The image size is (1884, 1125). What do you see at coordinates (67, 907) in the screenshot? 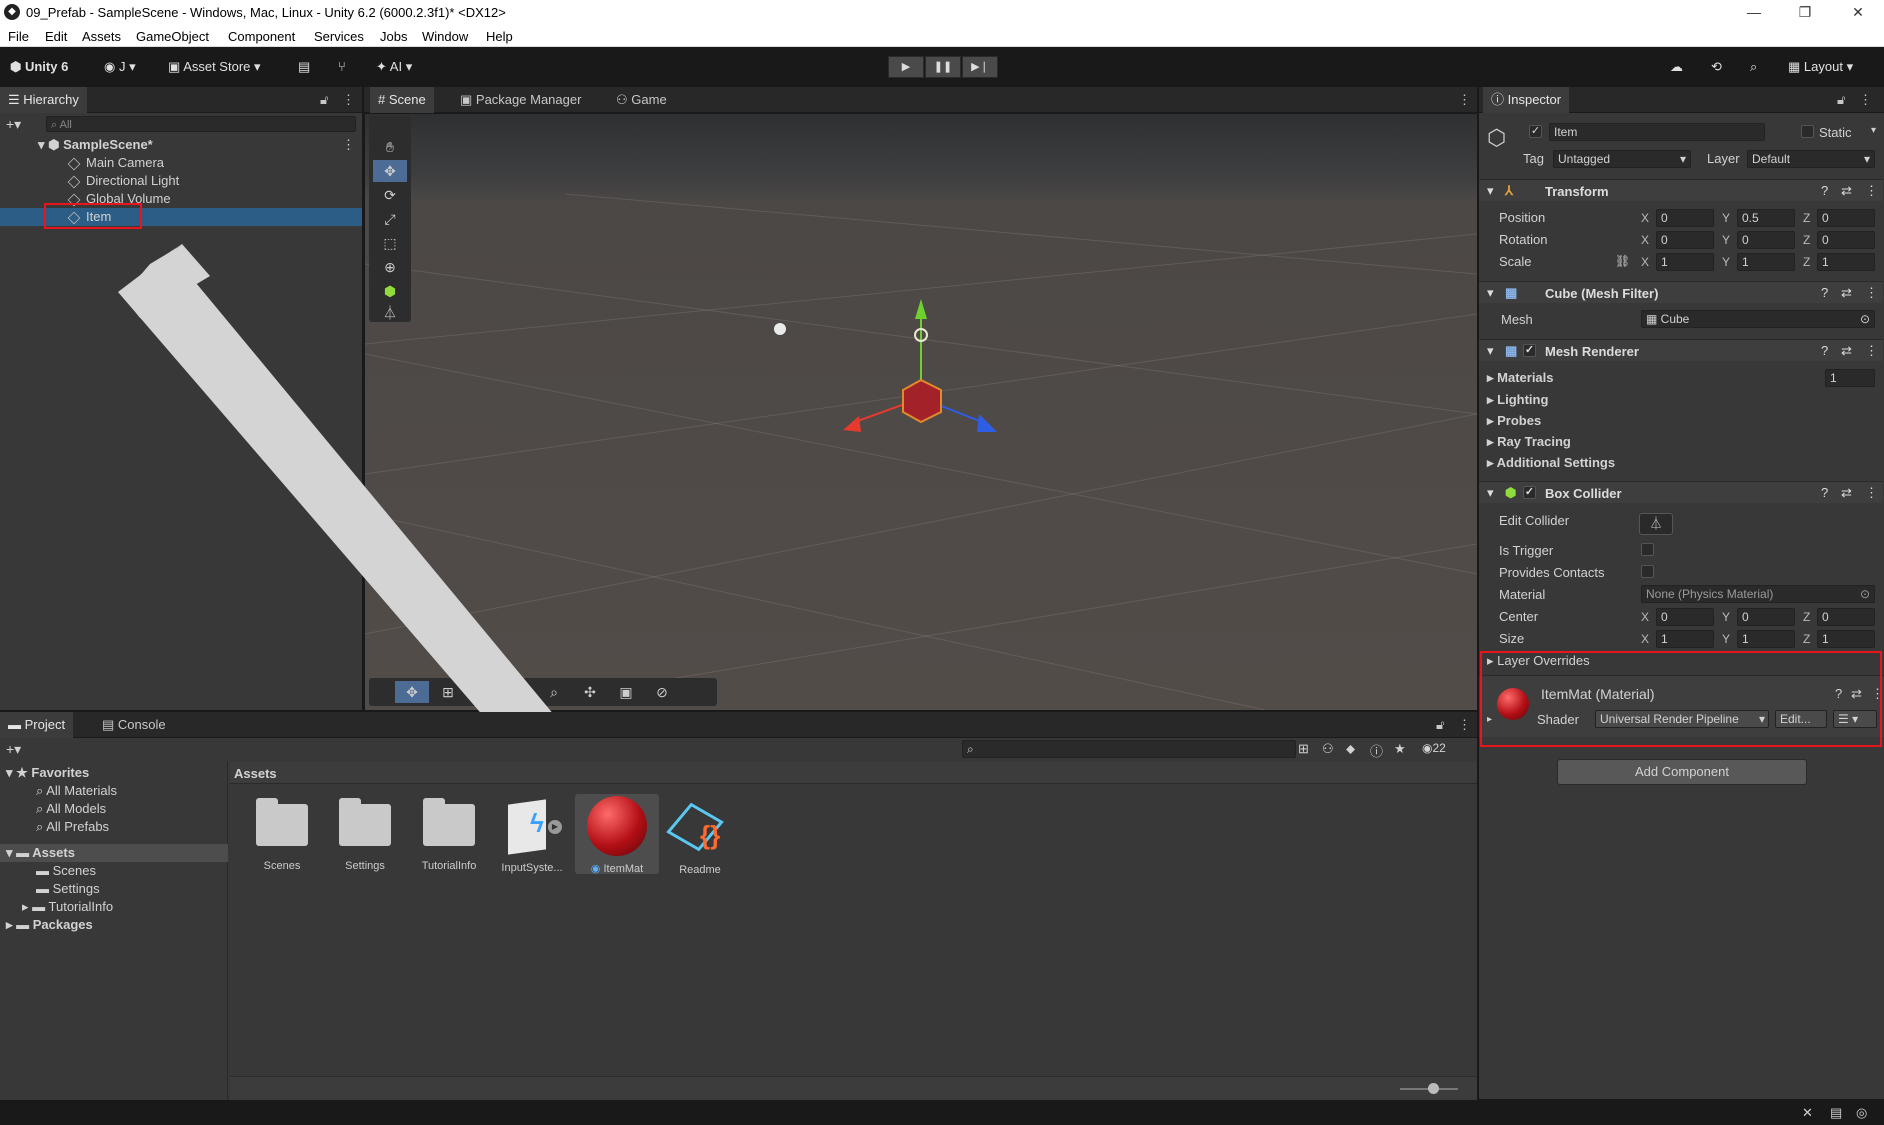
I see `folder-tutorialinfo: ▸ ▬ TutorialInfo` at bounding box center [67, 907].